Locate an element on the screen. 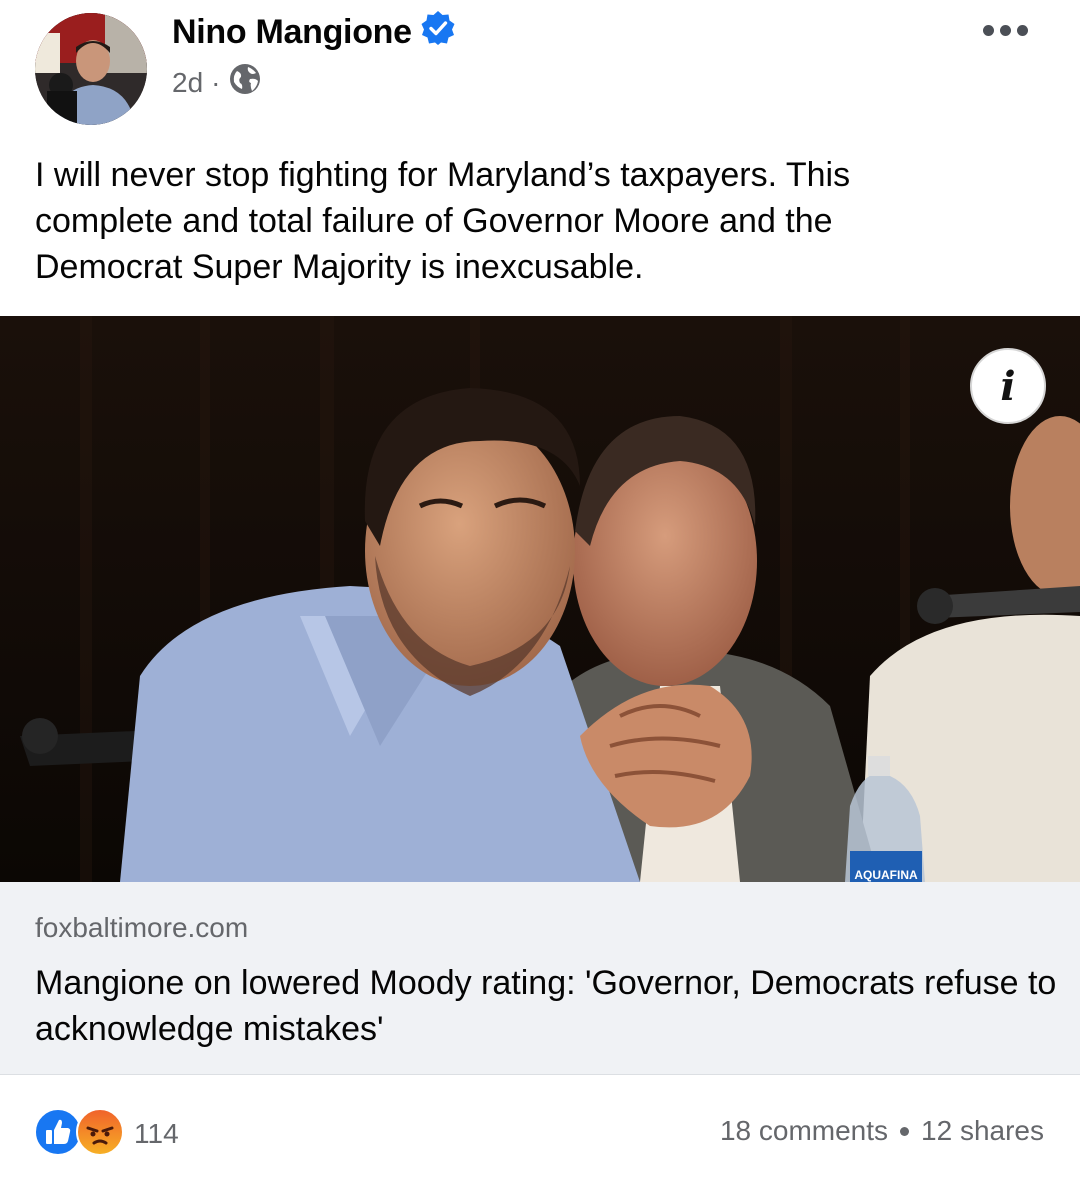 This screenshot has width=1080, height=1187. like-icon is located at coordinates (58, 1134).